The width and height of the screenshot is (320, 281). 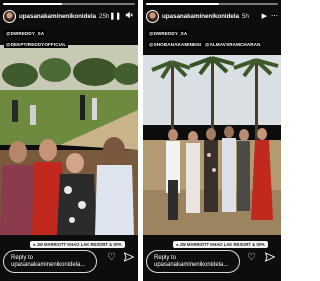 I want to click on story-header: upasanakaminenikonidela 25h ❚❚ ⋯, so click(x=70, y=16).